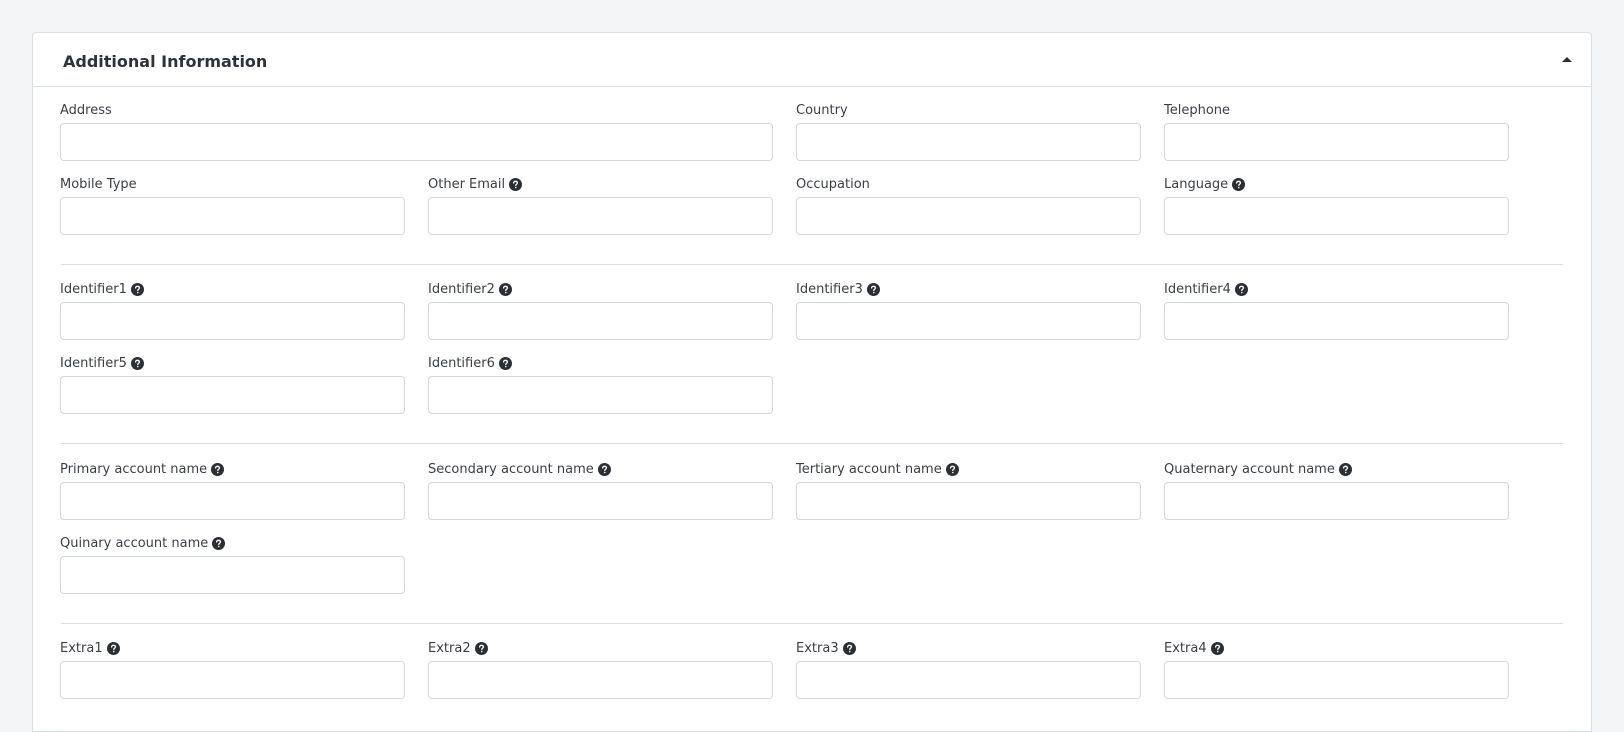 This screenshot has width=1624, height=732. I want to click on country-input, so click(968, 142).